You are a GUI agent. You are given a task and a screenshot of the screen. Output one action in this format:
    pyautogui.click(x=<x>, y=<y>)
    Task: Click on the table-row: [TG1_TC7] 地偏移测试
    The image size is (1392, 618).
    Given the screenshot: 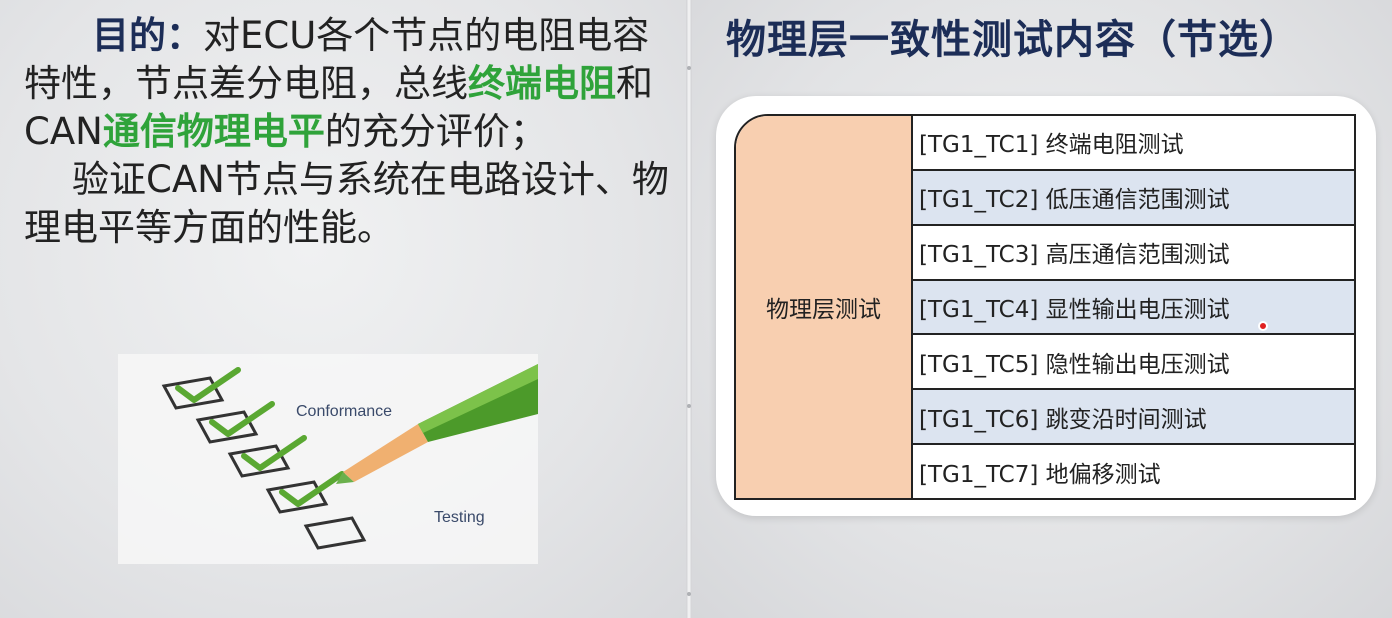 What is the action you would take?
    pyautogui.click(x=1040, y=474)
    